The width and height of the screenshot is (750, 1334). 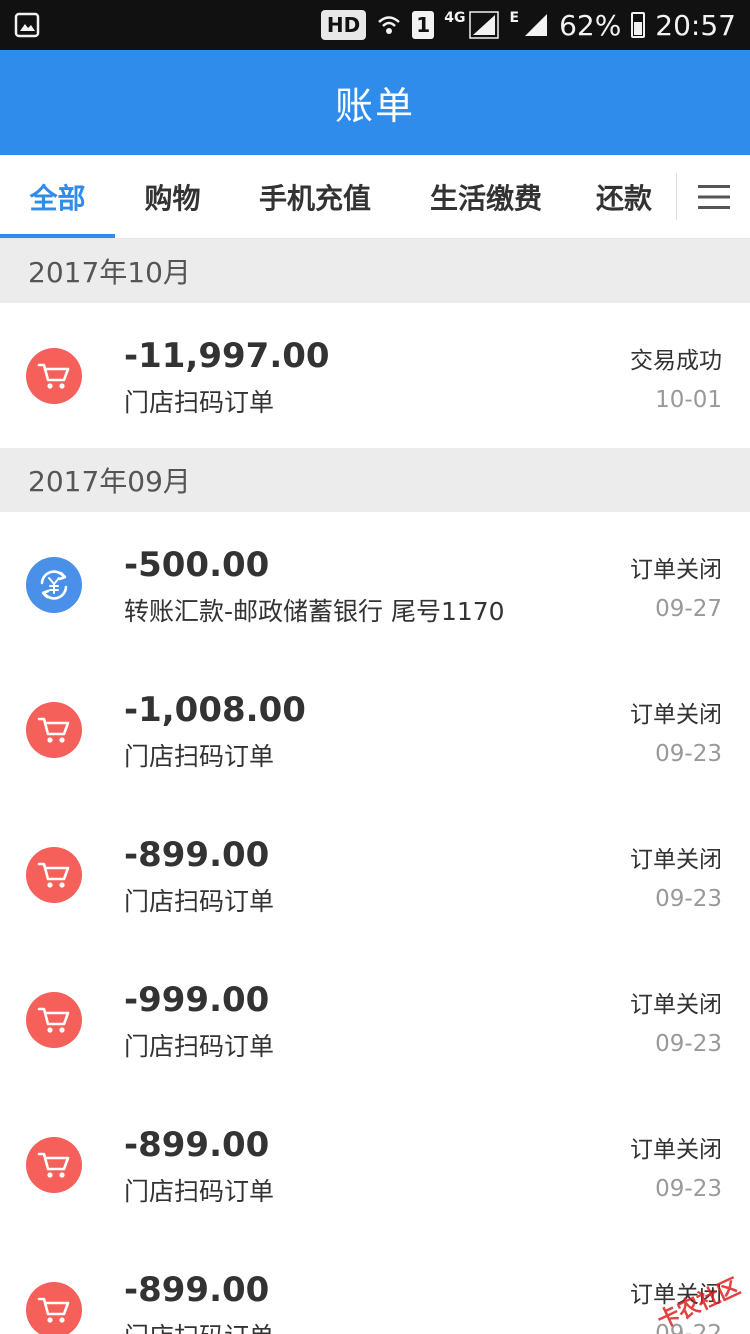 I want to click on bill-date: 10-01, so click(x=688, y=400).